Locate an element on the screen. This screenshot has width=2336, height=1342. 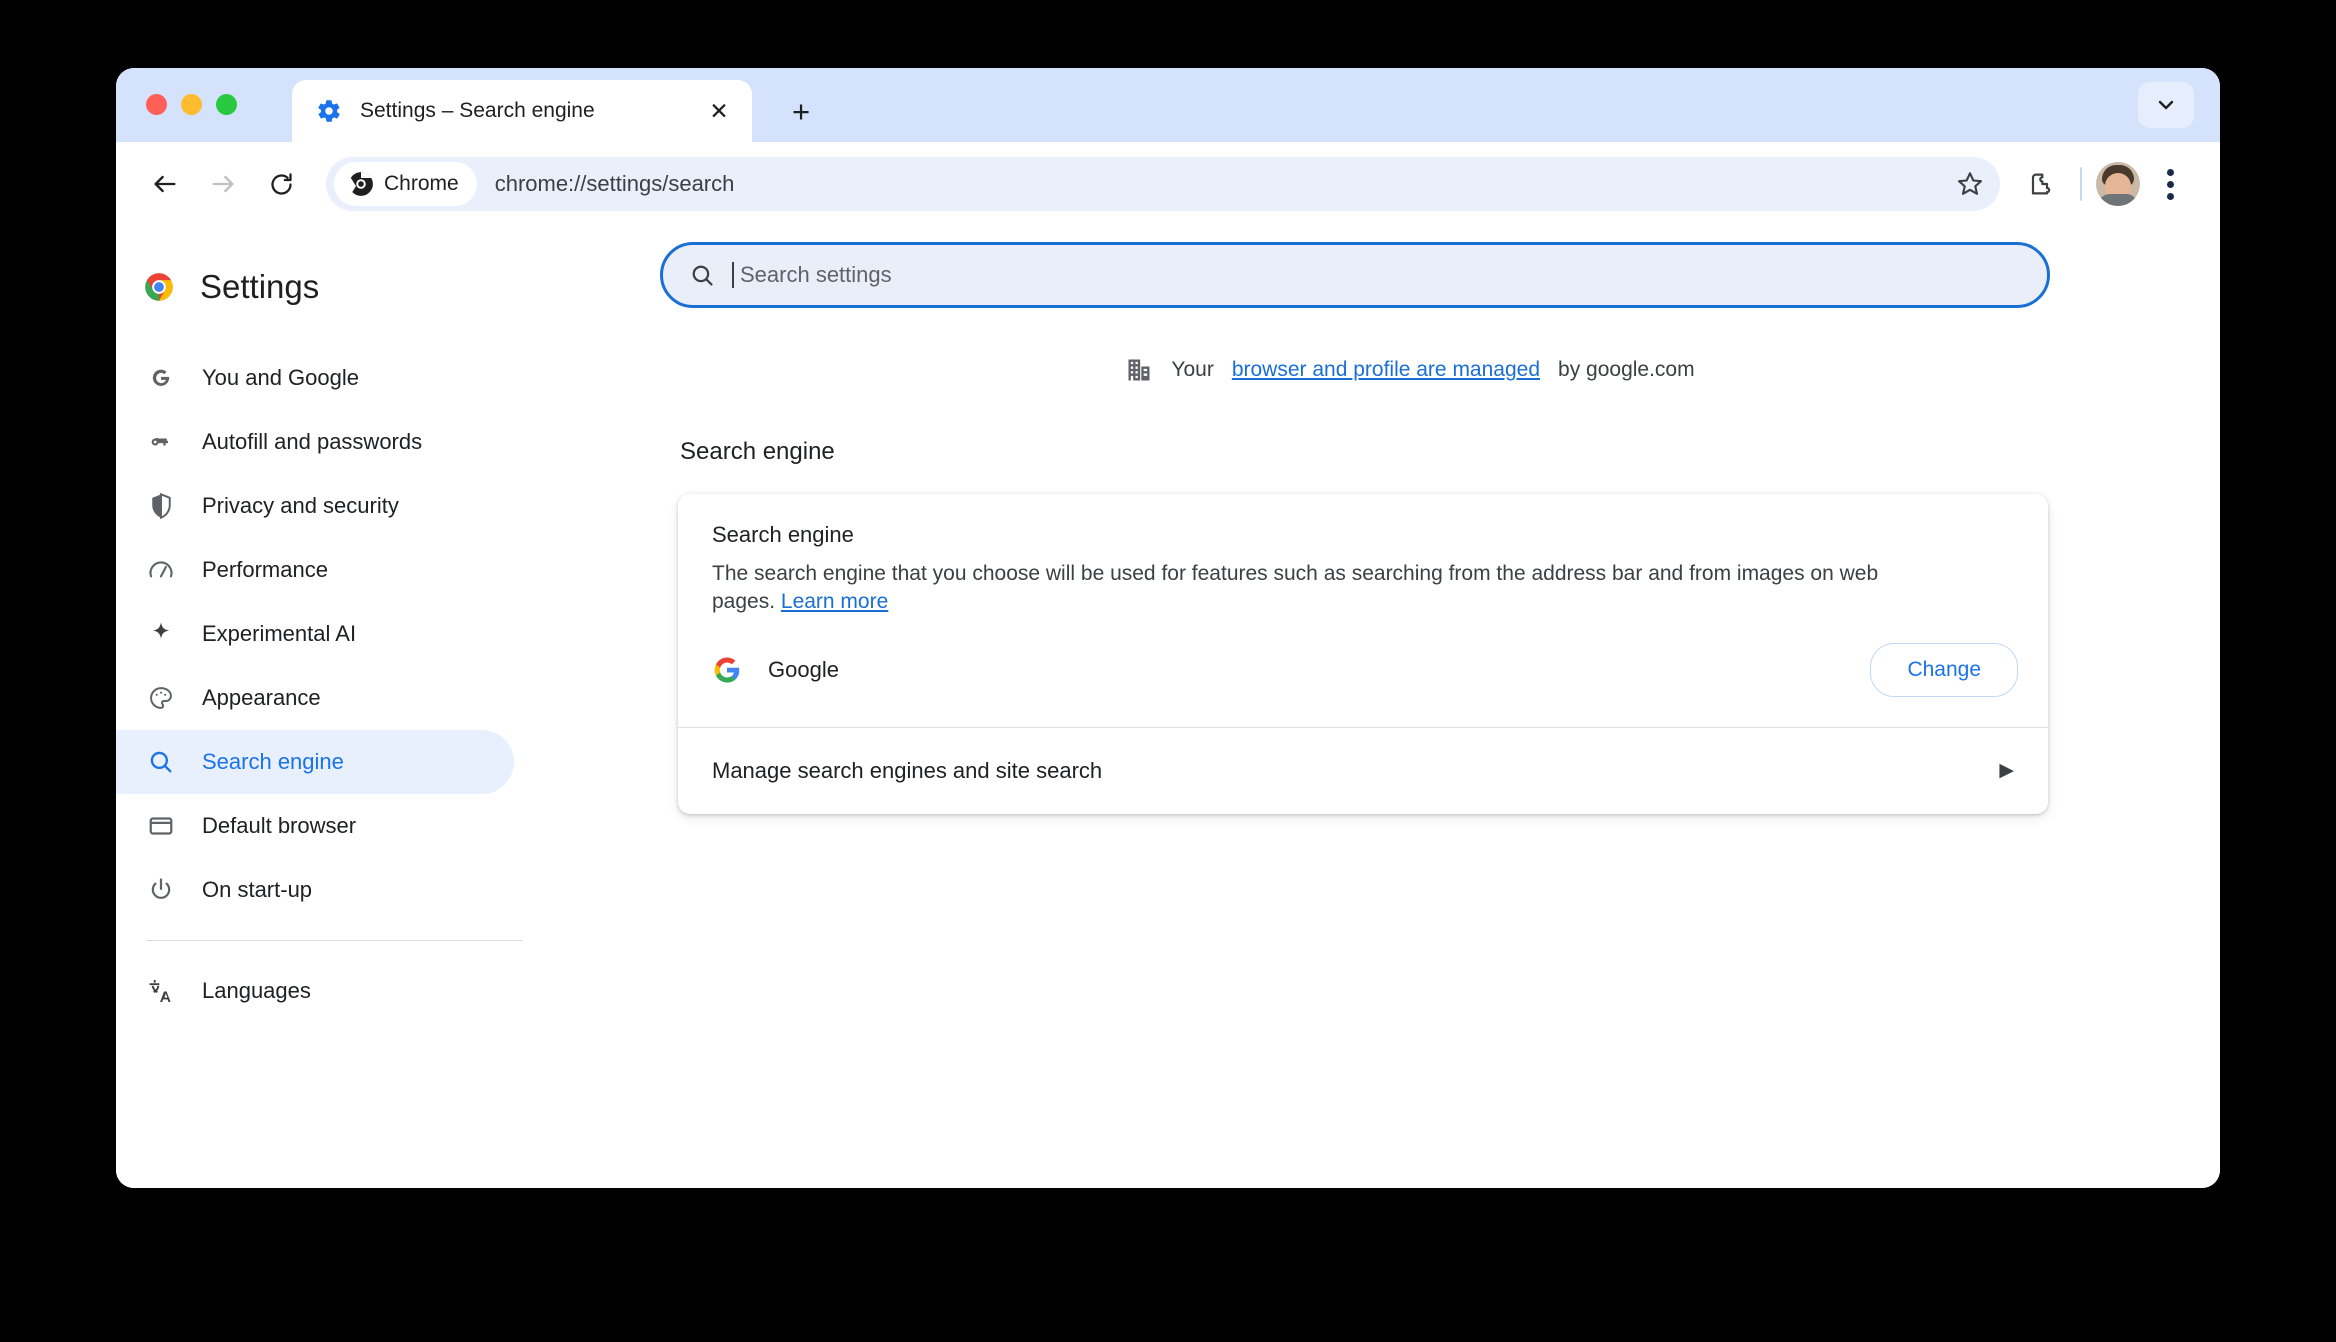
back-arrow-icon is located at coordinates (165, 184).